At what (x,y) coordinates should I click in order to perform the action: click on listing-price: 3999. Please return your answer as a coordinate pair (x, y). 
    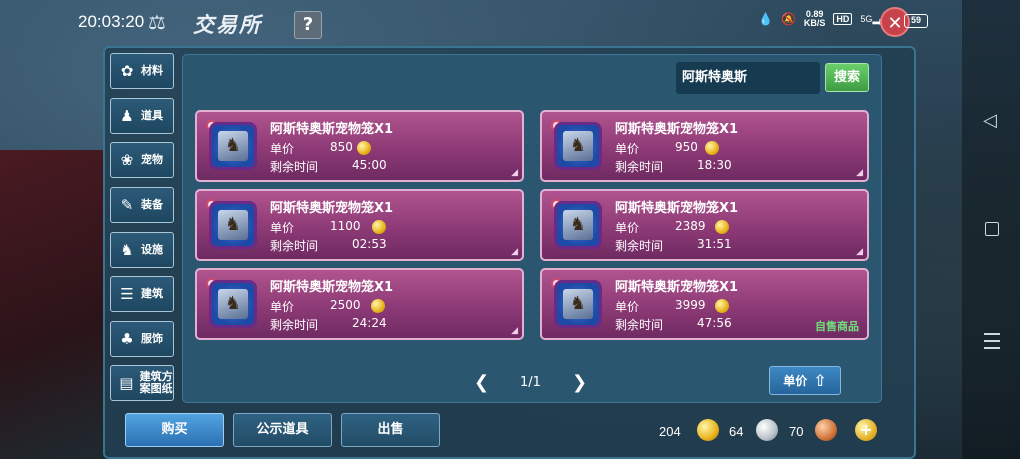
    Looking at the image, I should click on (690, 305).